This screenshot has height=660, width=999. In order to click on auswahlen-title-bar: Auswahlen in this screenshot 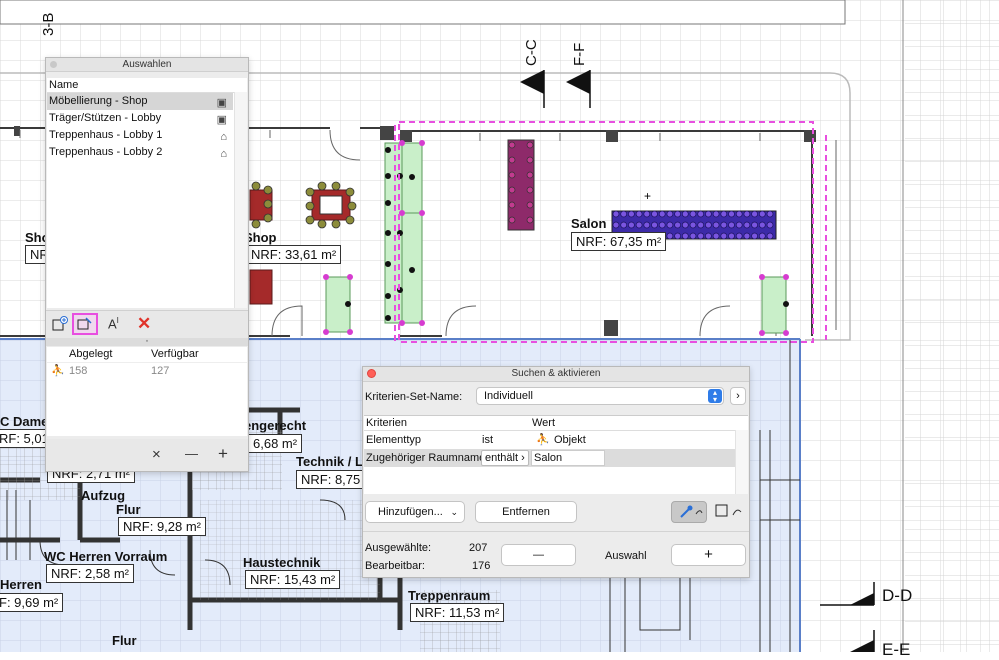, I will do `click(147, 65)`.